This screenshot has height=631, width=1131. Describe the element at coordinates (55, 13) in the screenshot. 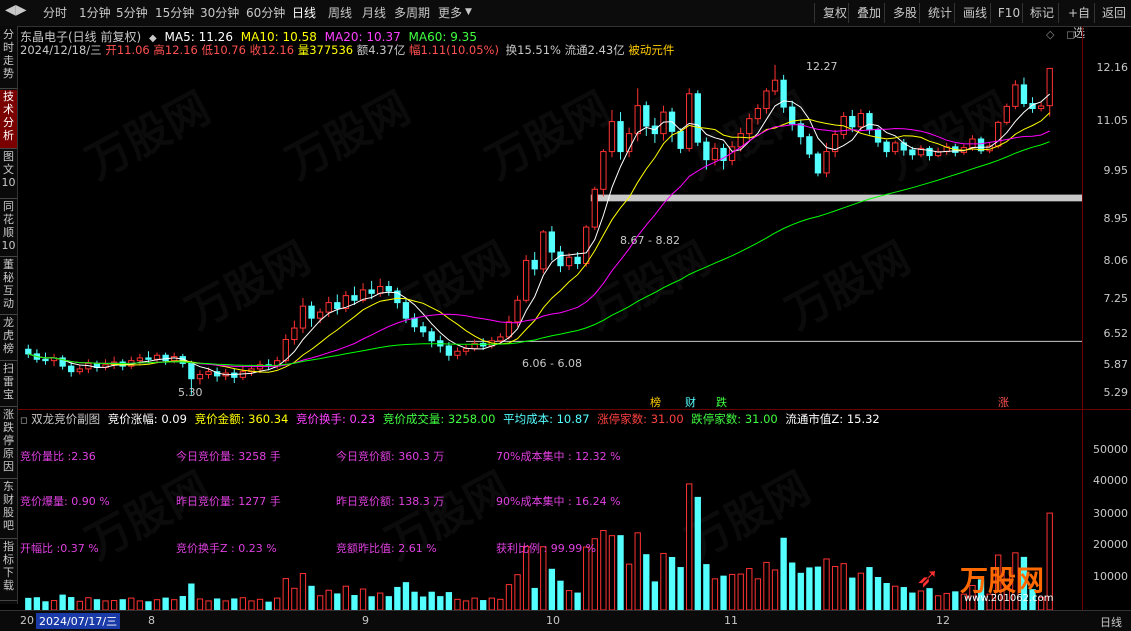

I see `period-tab-fenshi: 分时` at that location.